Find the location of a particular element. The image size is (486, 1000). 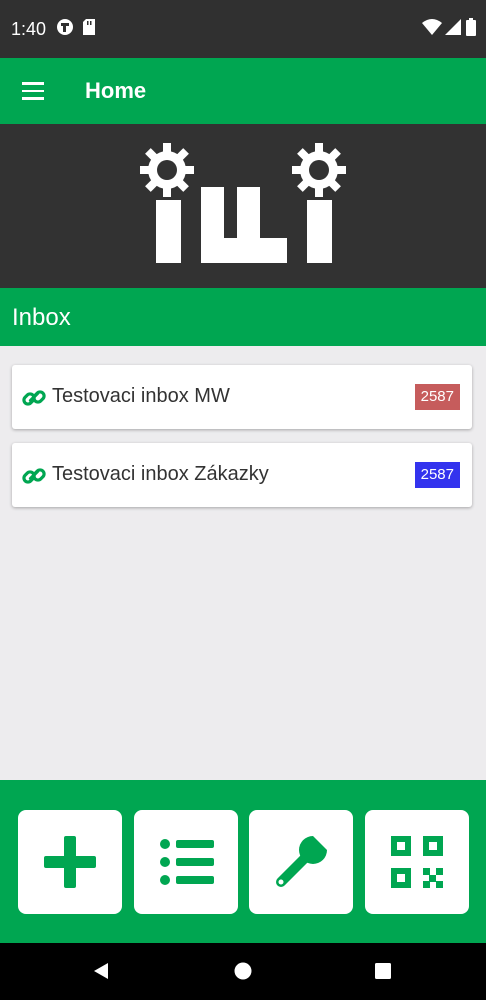

inbox-name: Testovaci inbox MW is located at coordinates (141, 396).